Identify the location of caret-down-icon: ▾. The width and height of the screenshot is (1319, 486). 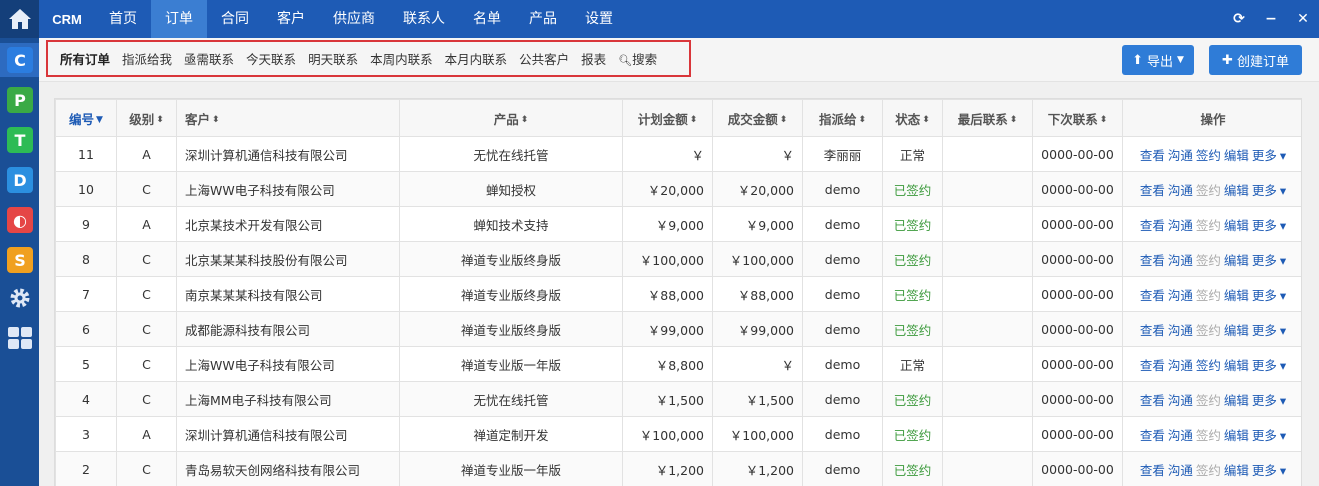
(1283, 330).